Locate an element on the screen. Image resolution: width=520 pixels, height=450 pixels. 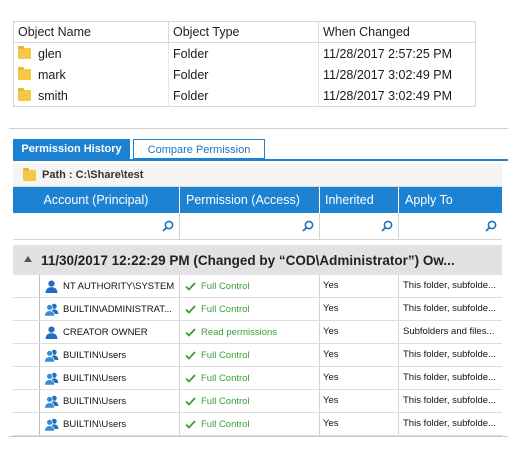
permission-cell: Read permissions is located at coordinates (250, 332).